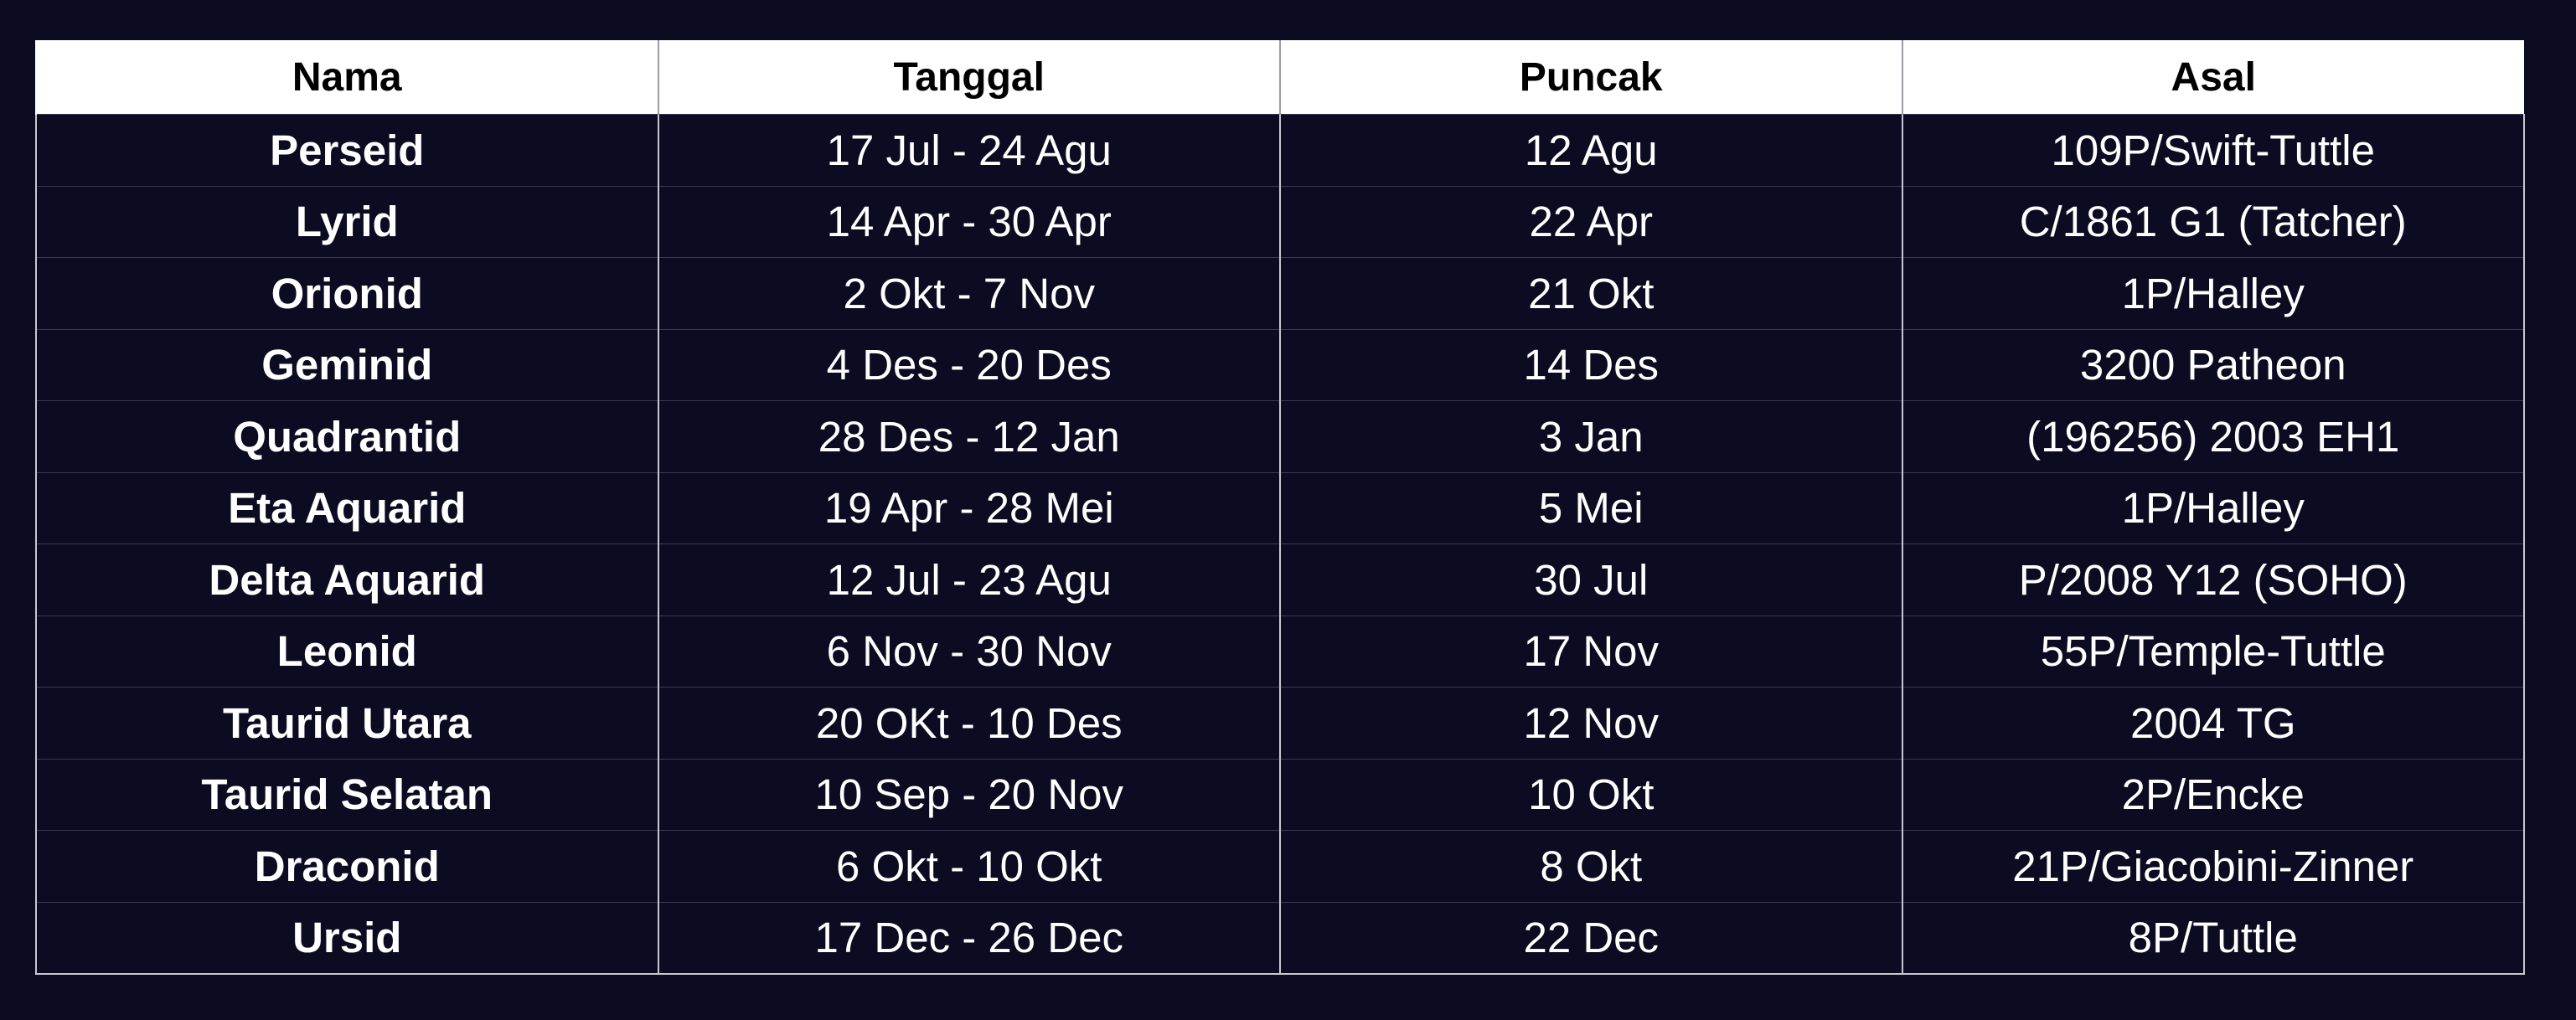 The width and height of the screenshot is (2576, 1020). Describe the element at coordinates (2213, 938) in the screenshot. I see `cell-asal: 8P/Tuttle` at that location.